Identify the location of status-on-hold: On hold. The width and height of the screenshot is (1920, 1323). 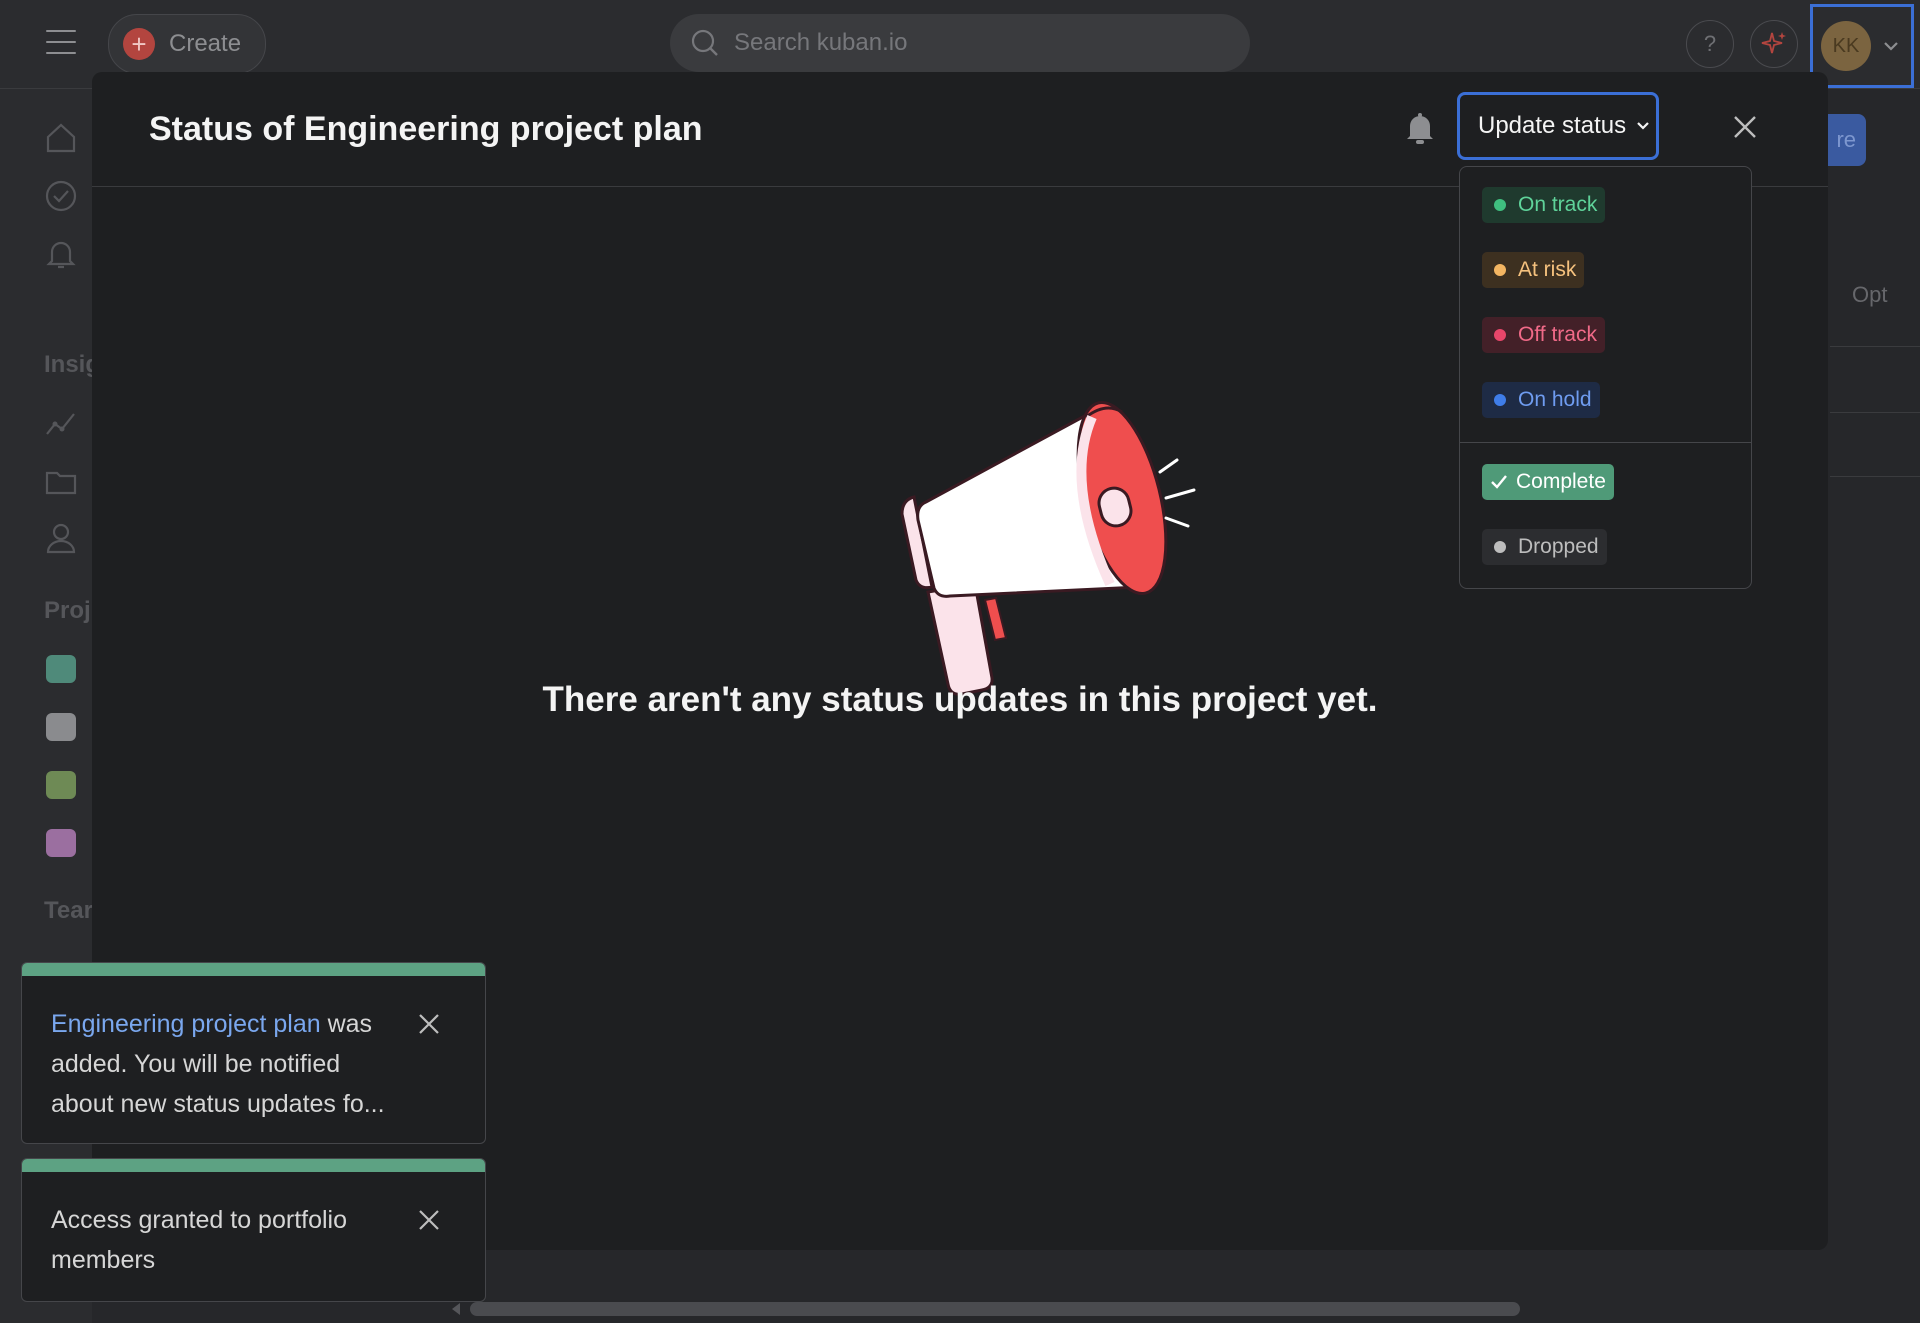
(1541, 400).